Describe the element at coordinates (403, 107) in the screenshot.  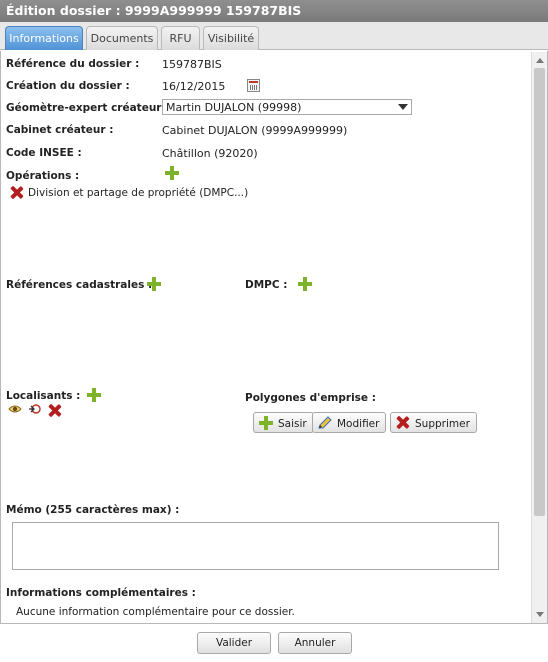
I see `chevron-down-icon` at that location.